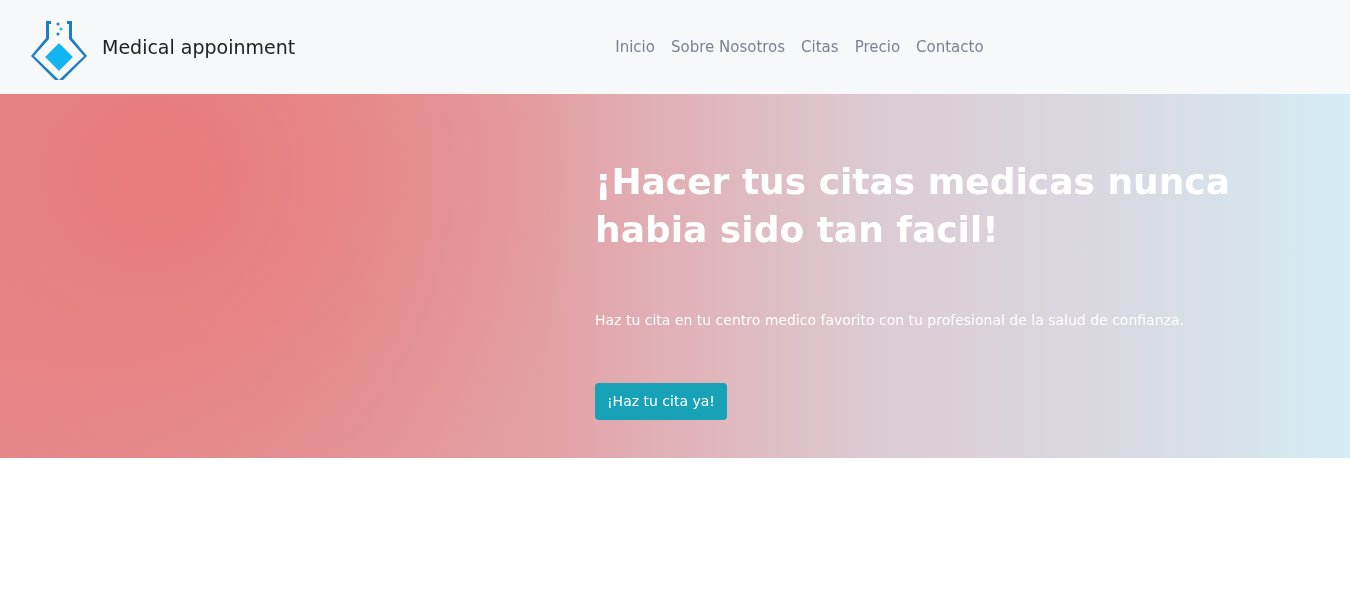 This screenshot has width=1350, height=615. I want to click on appointment-button: ¡Haz tu cita ya!, so click(661, 401).